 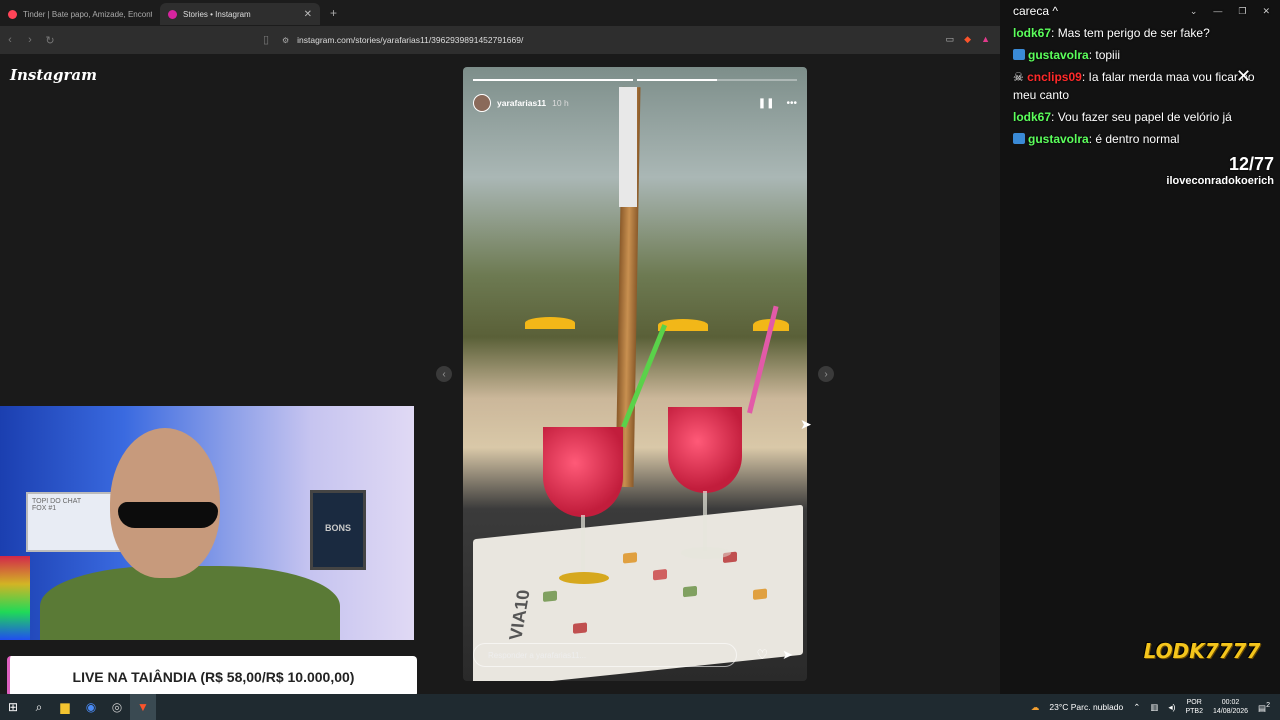 I want to click on pause-icon: ❚❚, so click(x=766, y=103).